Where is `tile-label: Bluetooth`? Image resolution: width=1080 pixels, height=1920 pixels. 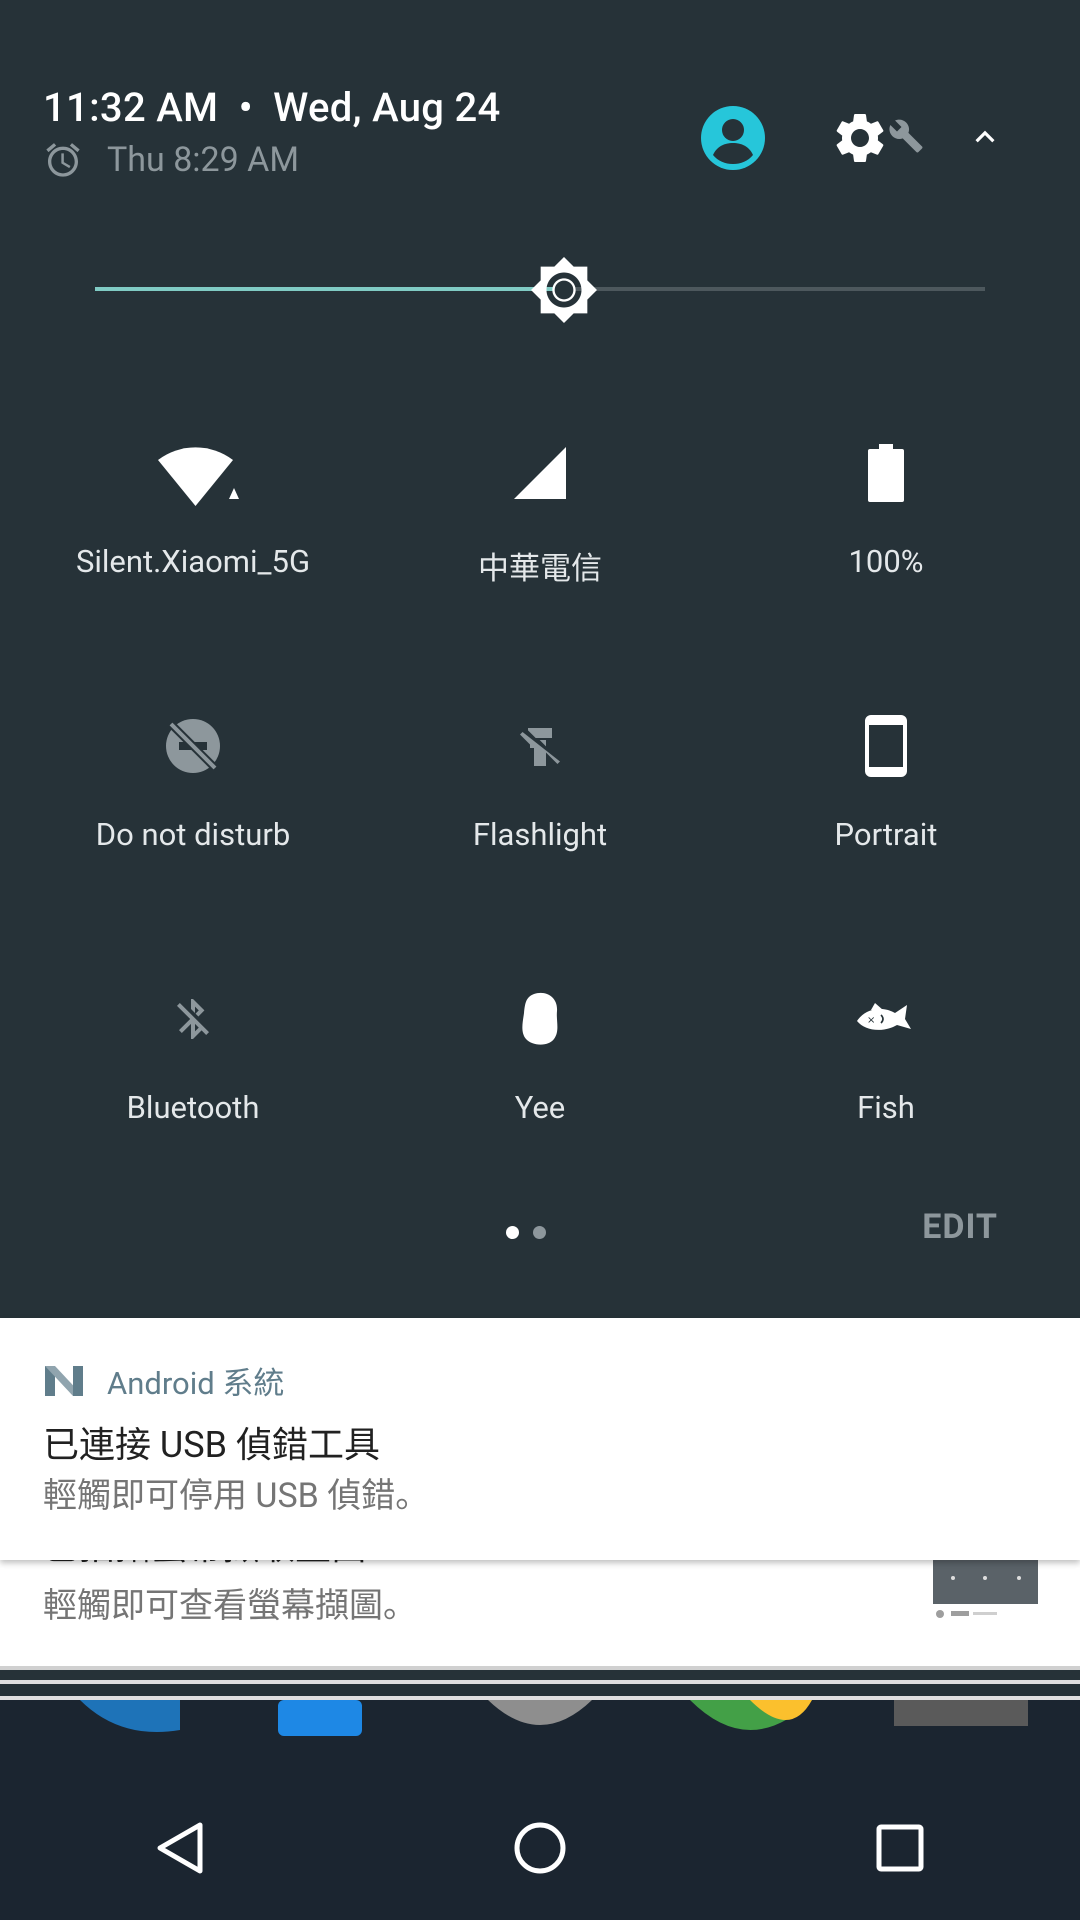
tile-label: Bluetooth is located at coordinates (193, 1107).